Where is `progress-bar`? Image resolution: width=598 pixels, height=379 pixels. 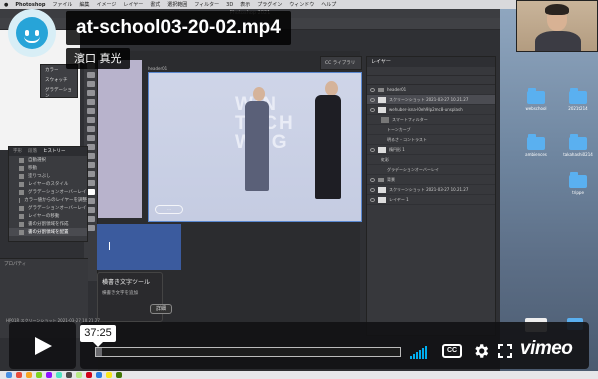
progress-bar is located at coordinates (248, 352).